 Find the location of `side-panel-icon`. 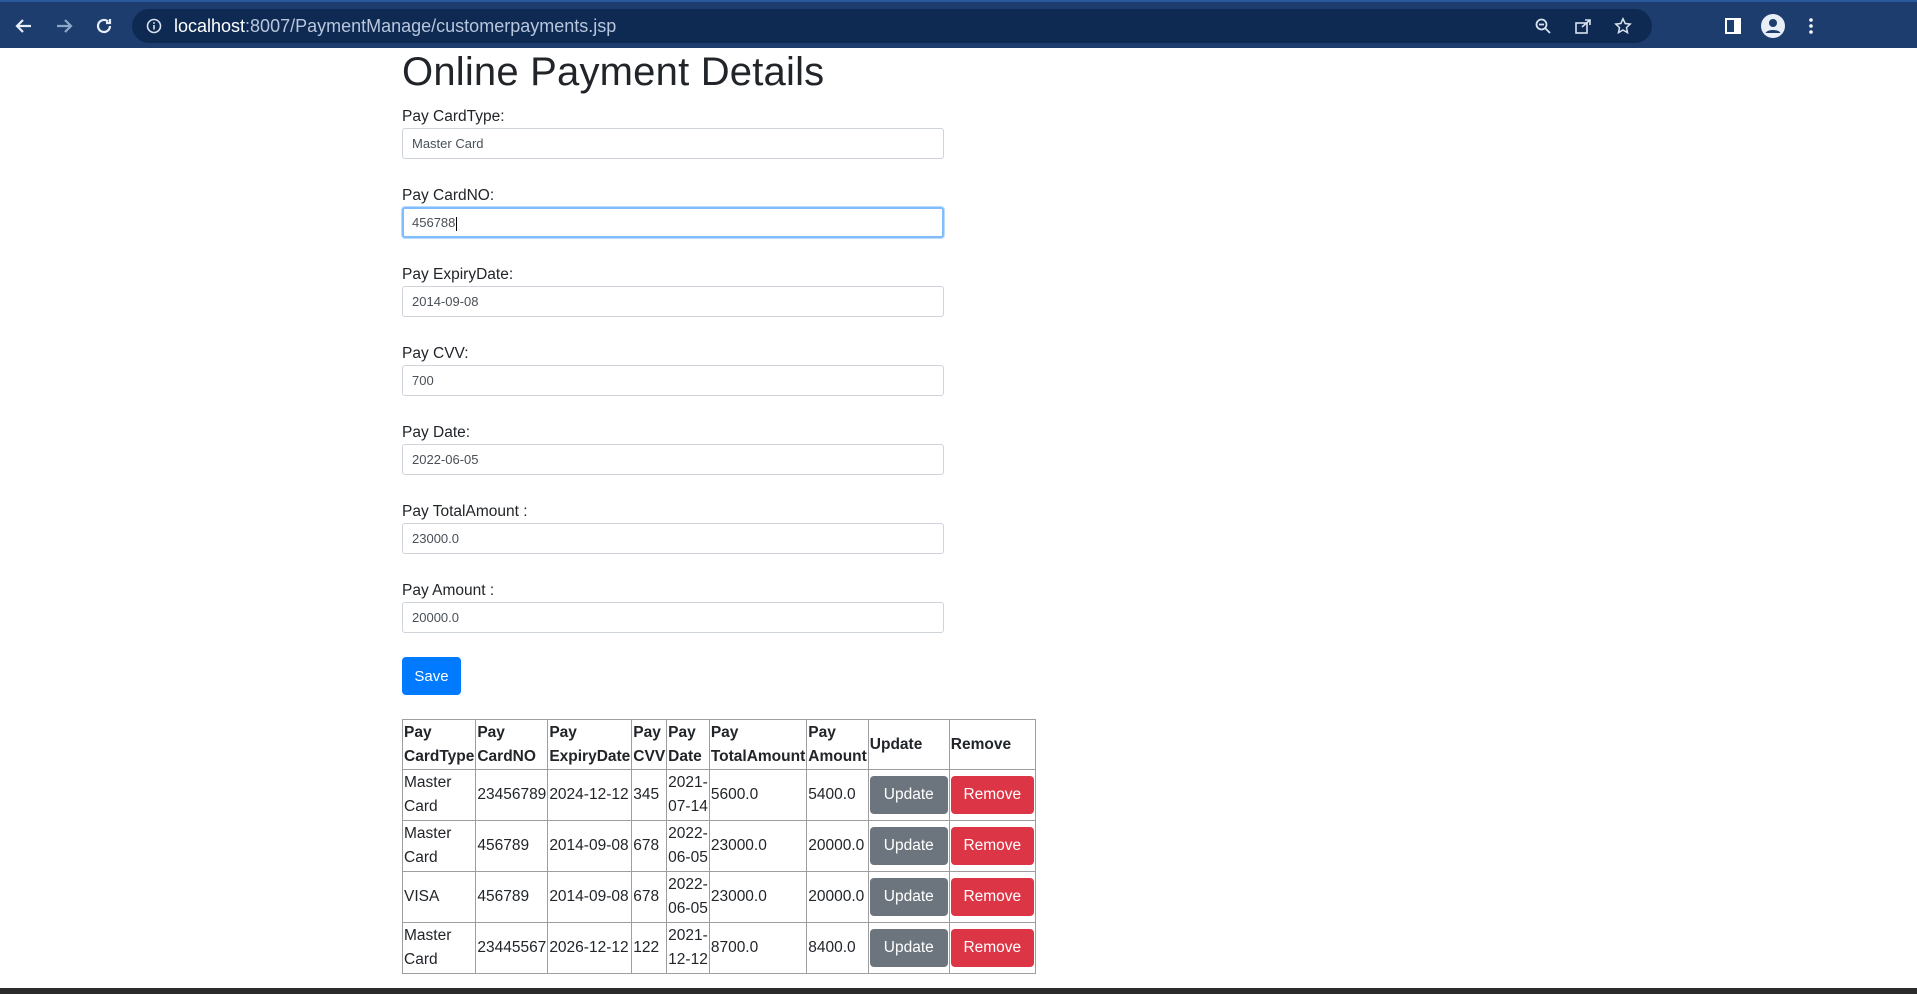

side-panel-icon is located at coordinates (1733, 26).